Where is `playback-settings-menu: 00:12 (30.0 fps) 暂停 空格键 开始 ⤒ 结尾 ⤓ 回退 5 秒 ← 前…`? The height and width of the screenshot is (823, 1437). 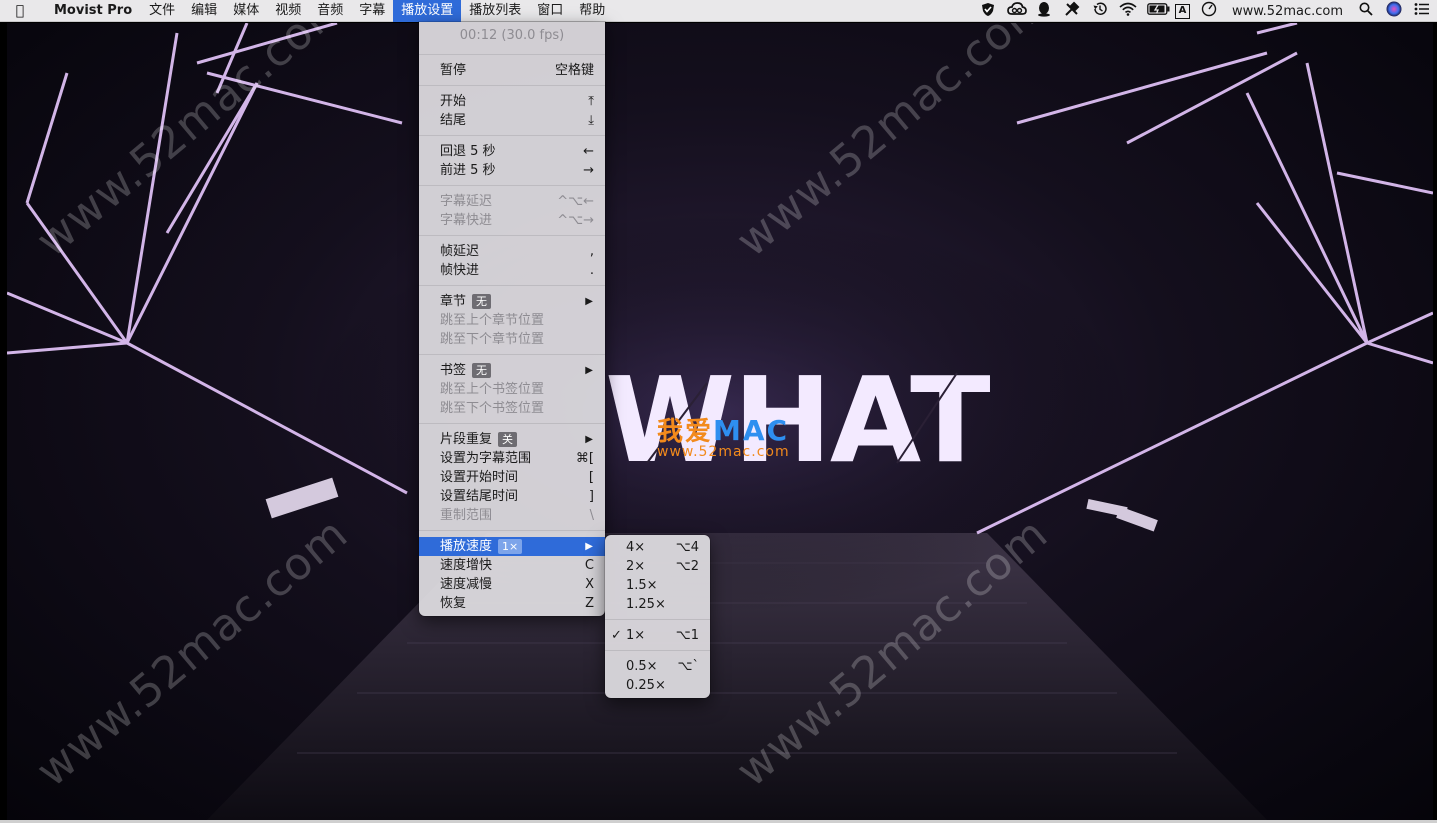
playback-settings-menu: 00:12 (30.0 fps) 暂停 空格键 开始 ⤒ 结尾 ⤓ 回退 5 秒 ← 前… is located at coordinates (512, 319).